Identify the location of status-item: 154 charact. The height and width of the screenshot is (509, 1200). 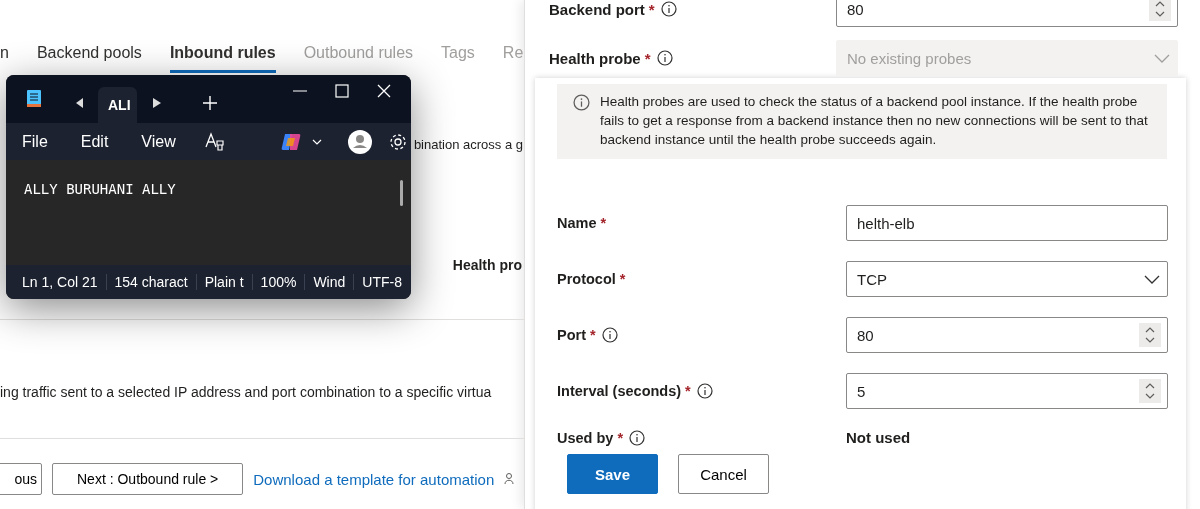
(151, 282).